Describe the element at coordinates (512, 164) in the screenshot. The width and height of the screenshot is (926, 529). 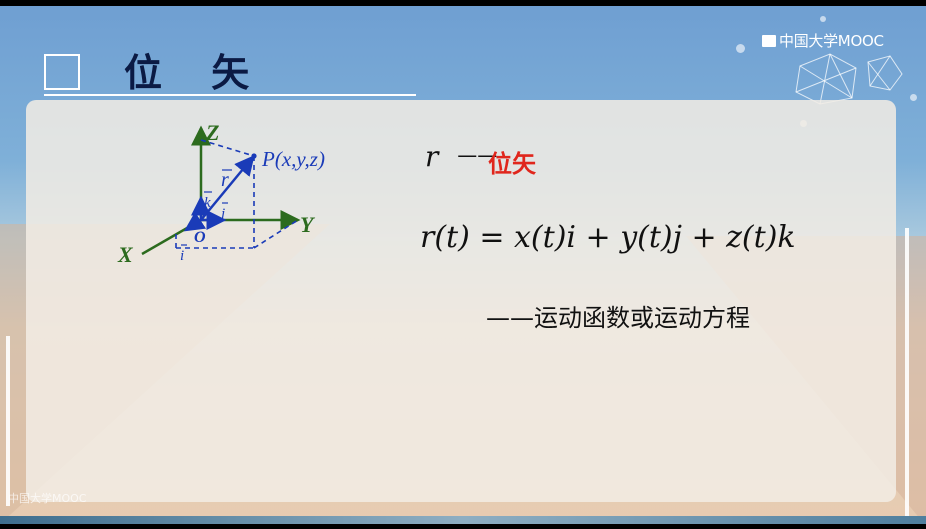
I see `r-meaning: 位矢` at that location.